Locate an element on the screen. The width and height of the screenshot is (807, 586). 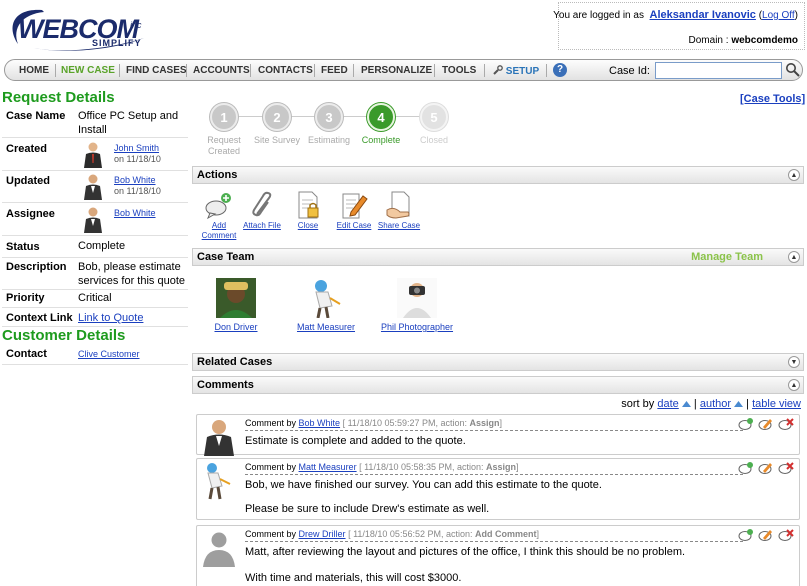
comment-by: Comment by is located at coordinates (271, 423).